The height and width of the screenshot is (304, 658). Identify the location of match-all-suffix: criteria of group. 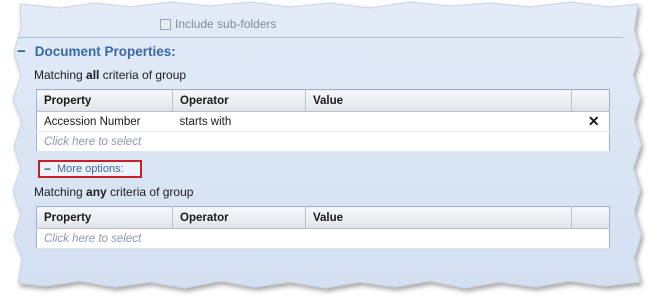
(143, 75).